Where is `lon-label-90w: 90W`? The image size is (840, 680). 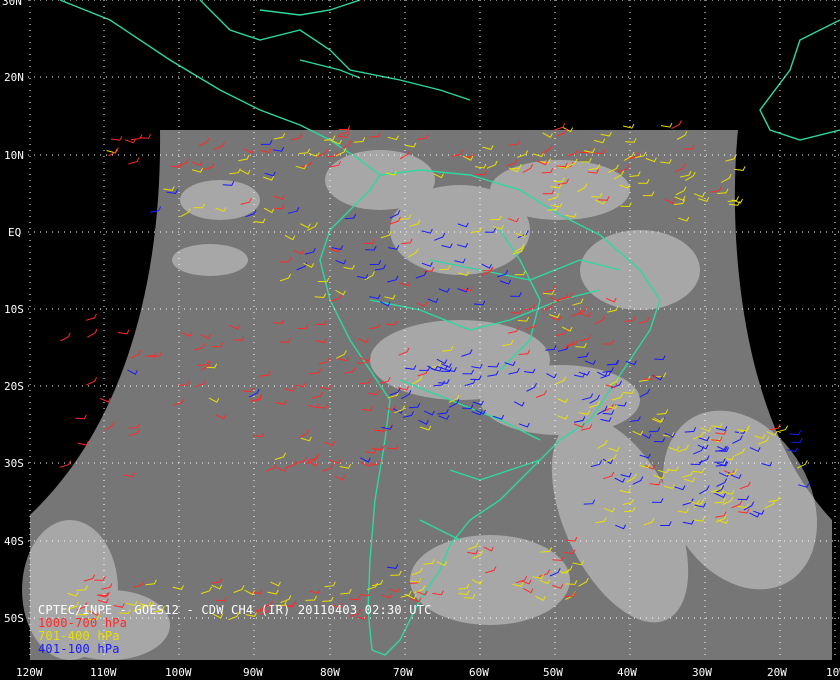 lon-label-90w: 90W is located at coordinates (253, 672).